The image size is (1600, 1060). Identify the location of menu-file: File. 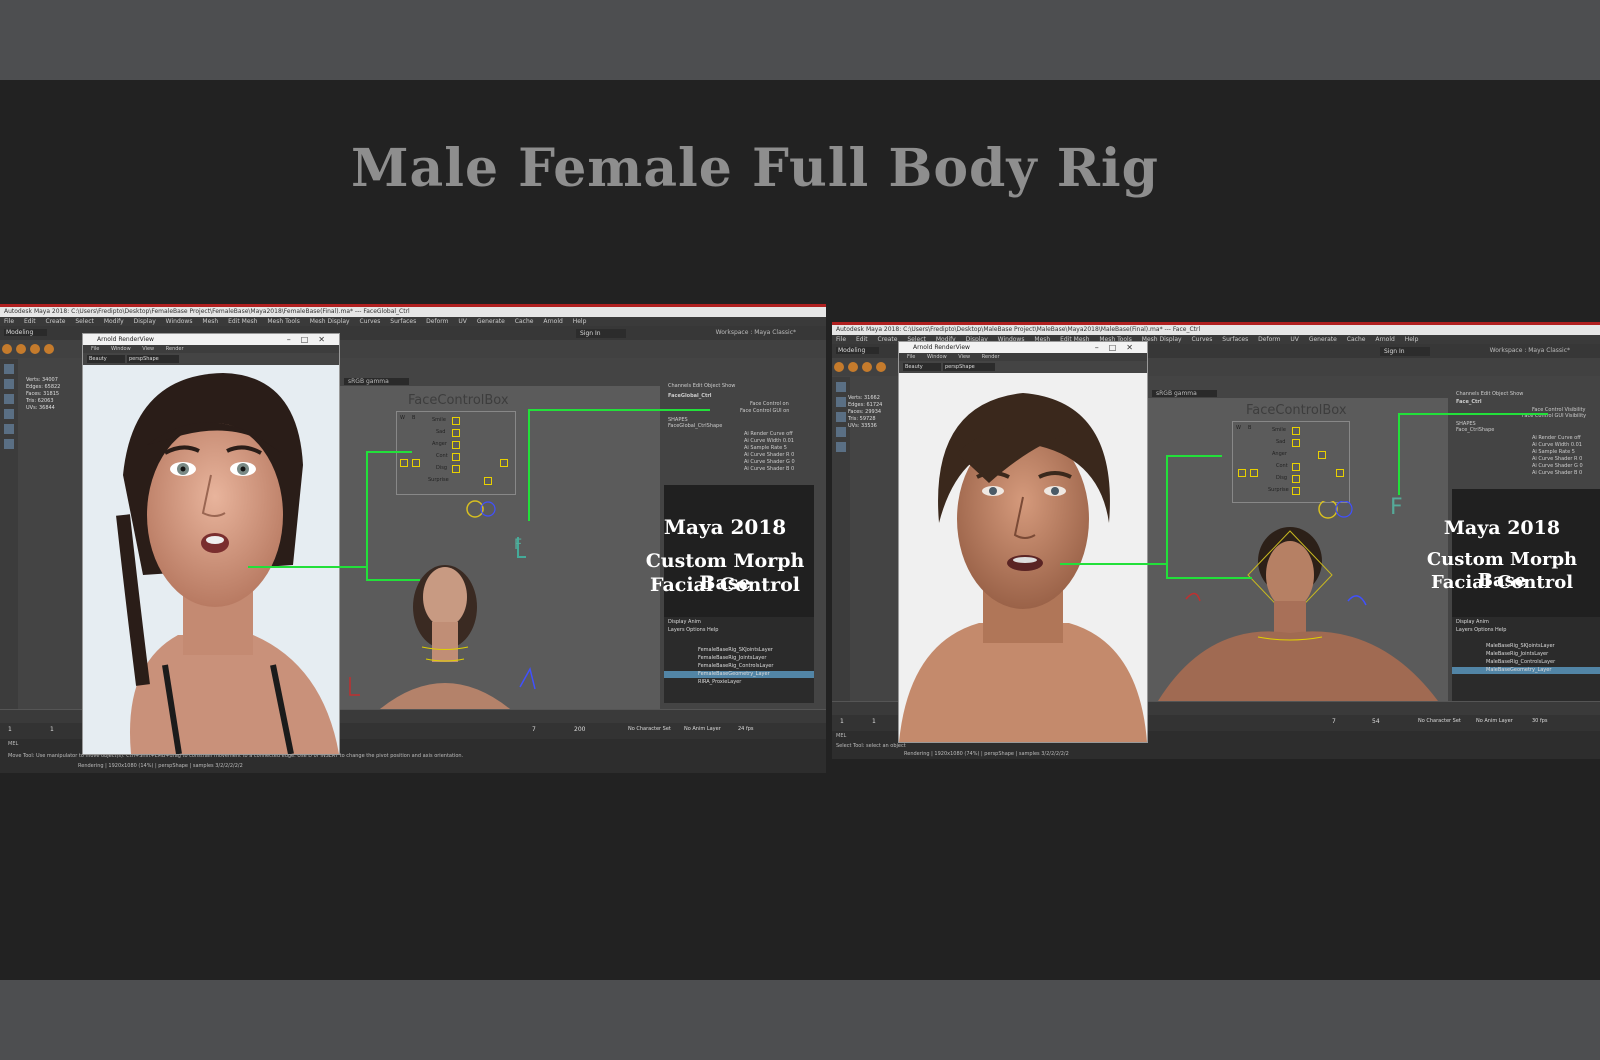
(841, 339).